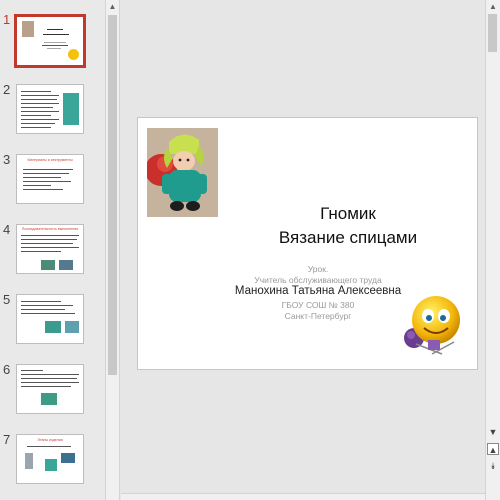 Image resolution: width=500 pixels, height=500 pixels. Describe the element at coordinates (7, 89) in the screenshot. I see `slide-number-2: 2` at that location.